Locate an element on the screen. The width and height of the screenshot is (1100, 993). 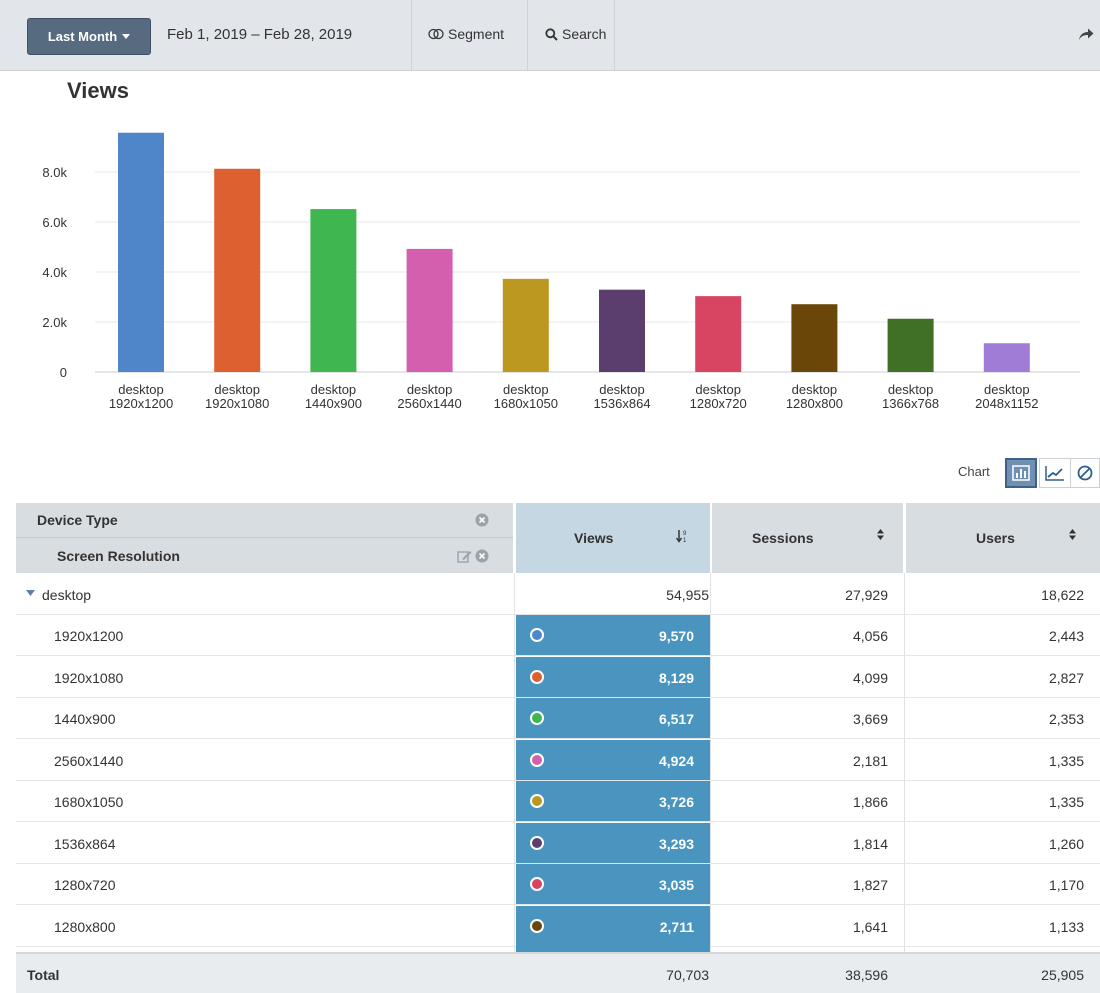
total-views: 70,703 is located at coordinates (687, 975).